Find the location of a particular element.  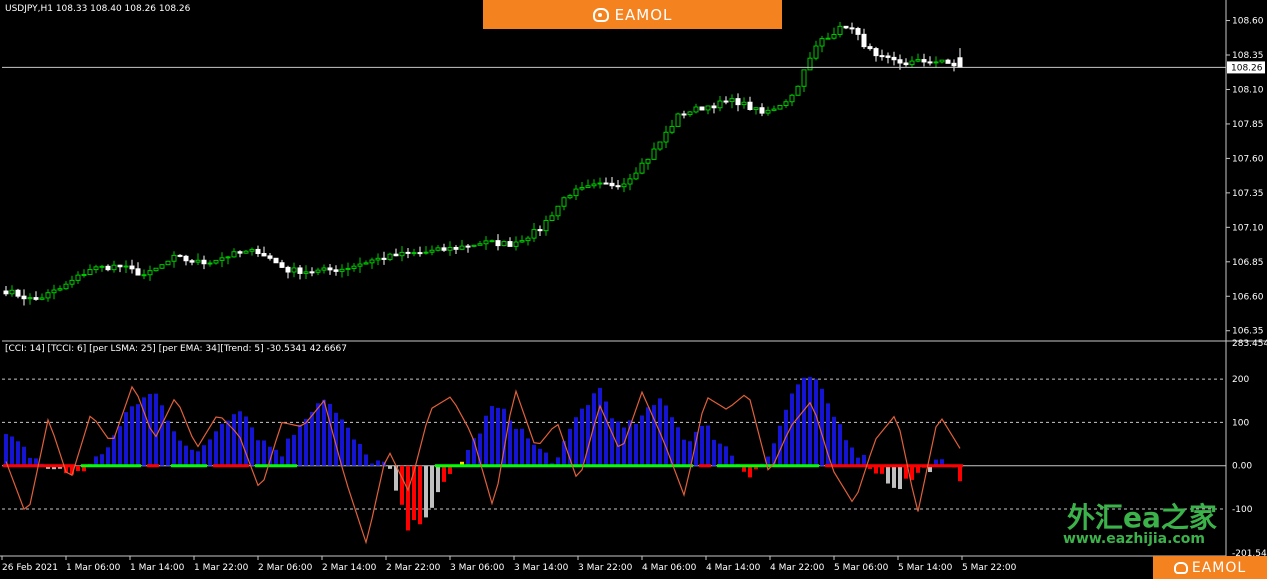

time-tick-label: 5 Mar 14:00 is located at coordinates (925, 568).